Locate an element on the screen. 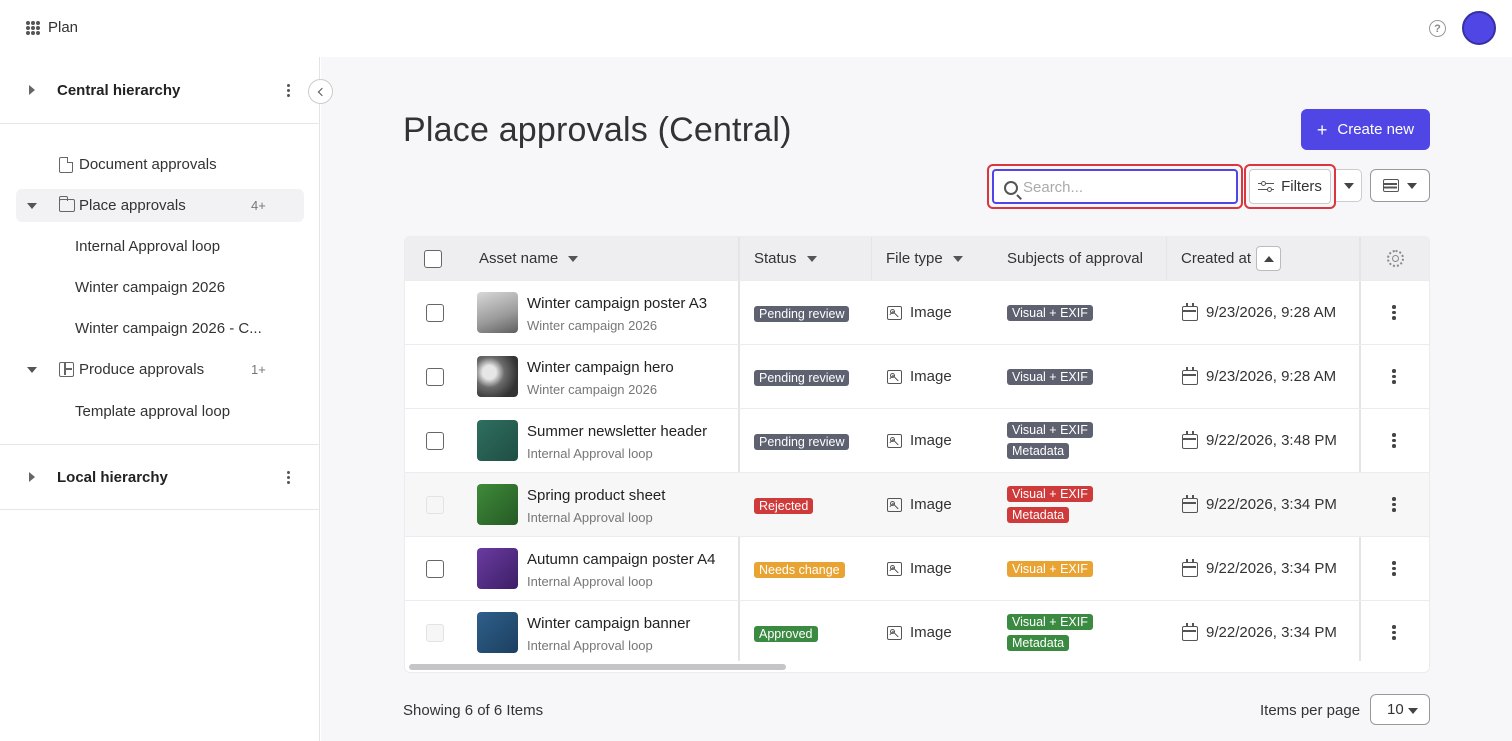 This screenshot has height=741, width=1512. search-highlight is located at coordinates (1115, 186).